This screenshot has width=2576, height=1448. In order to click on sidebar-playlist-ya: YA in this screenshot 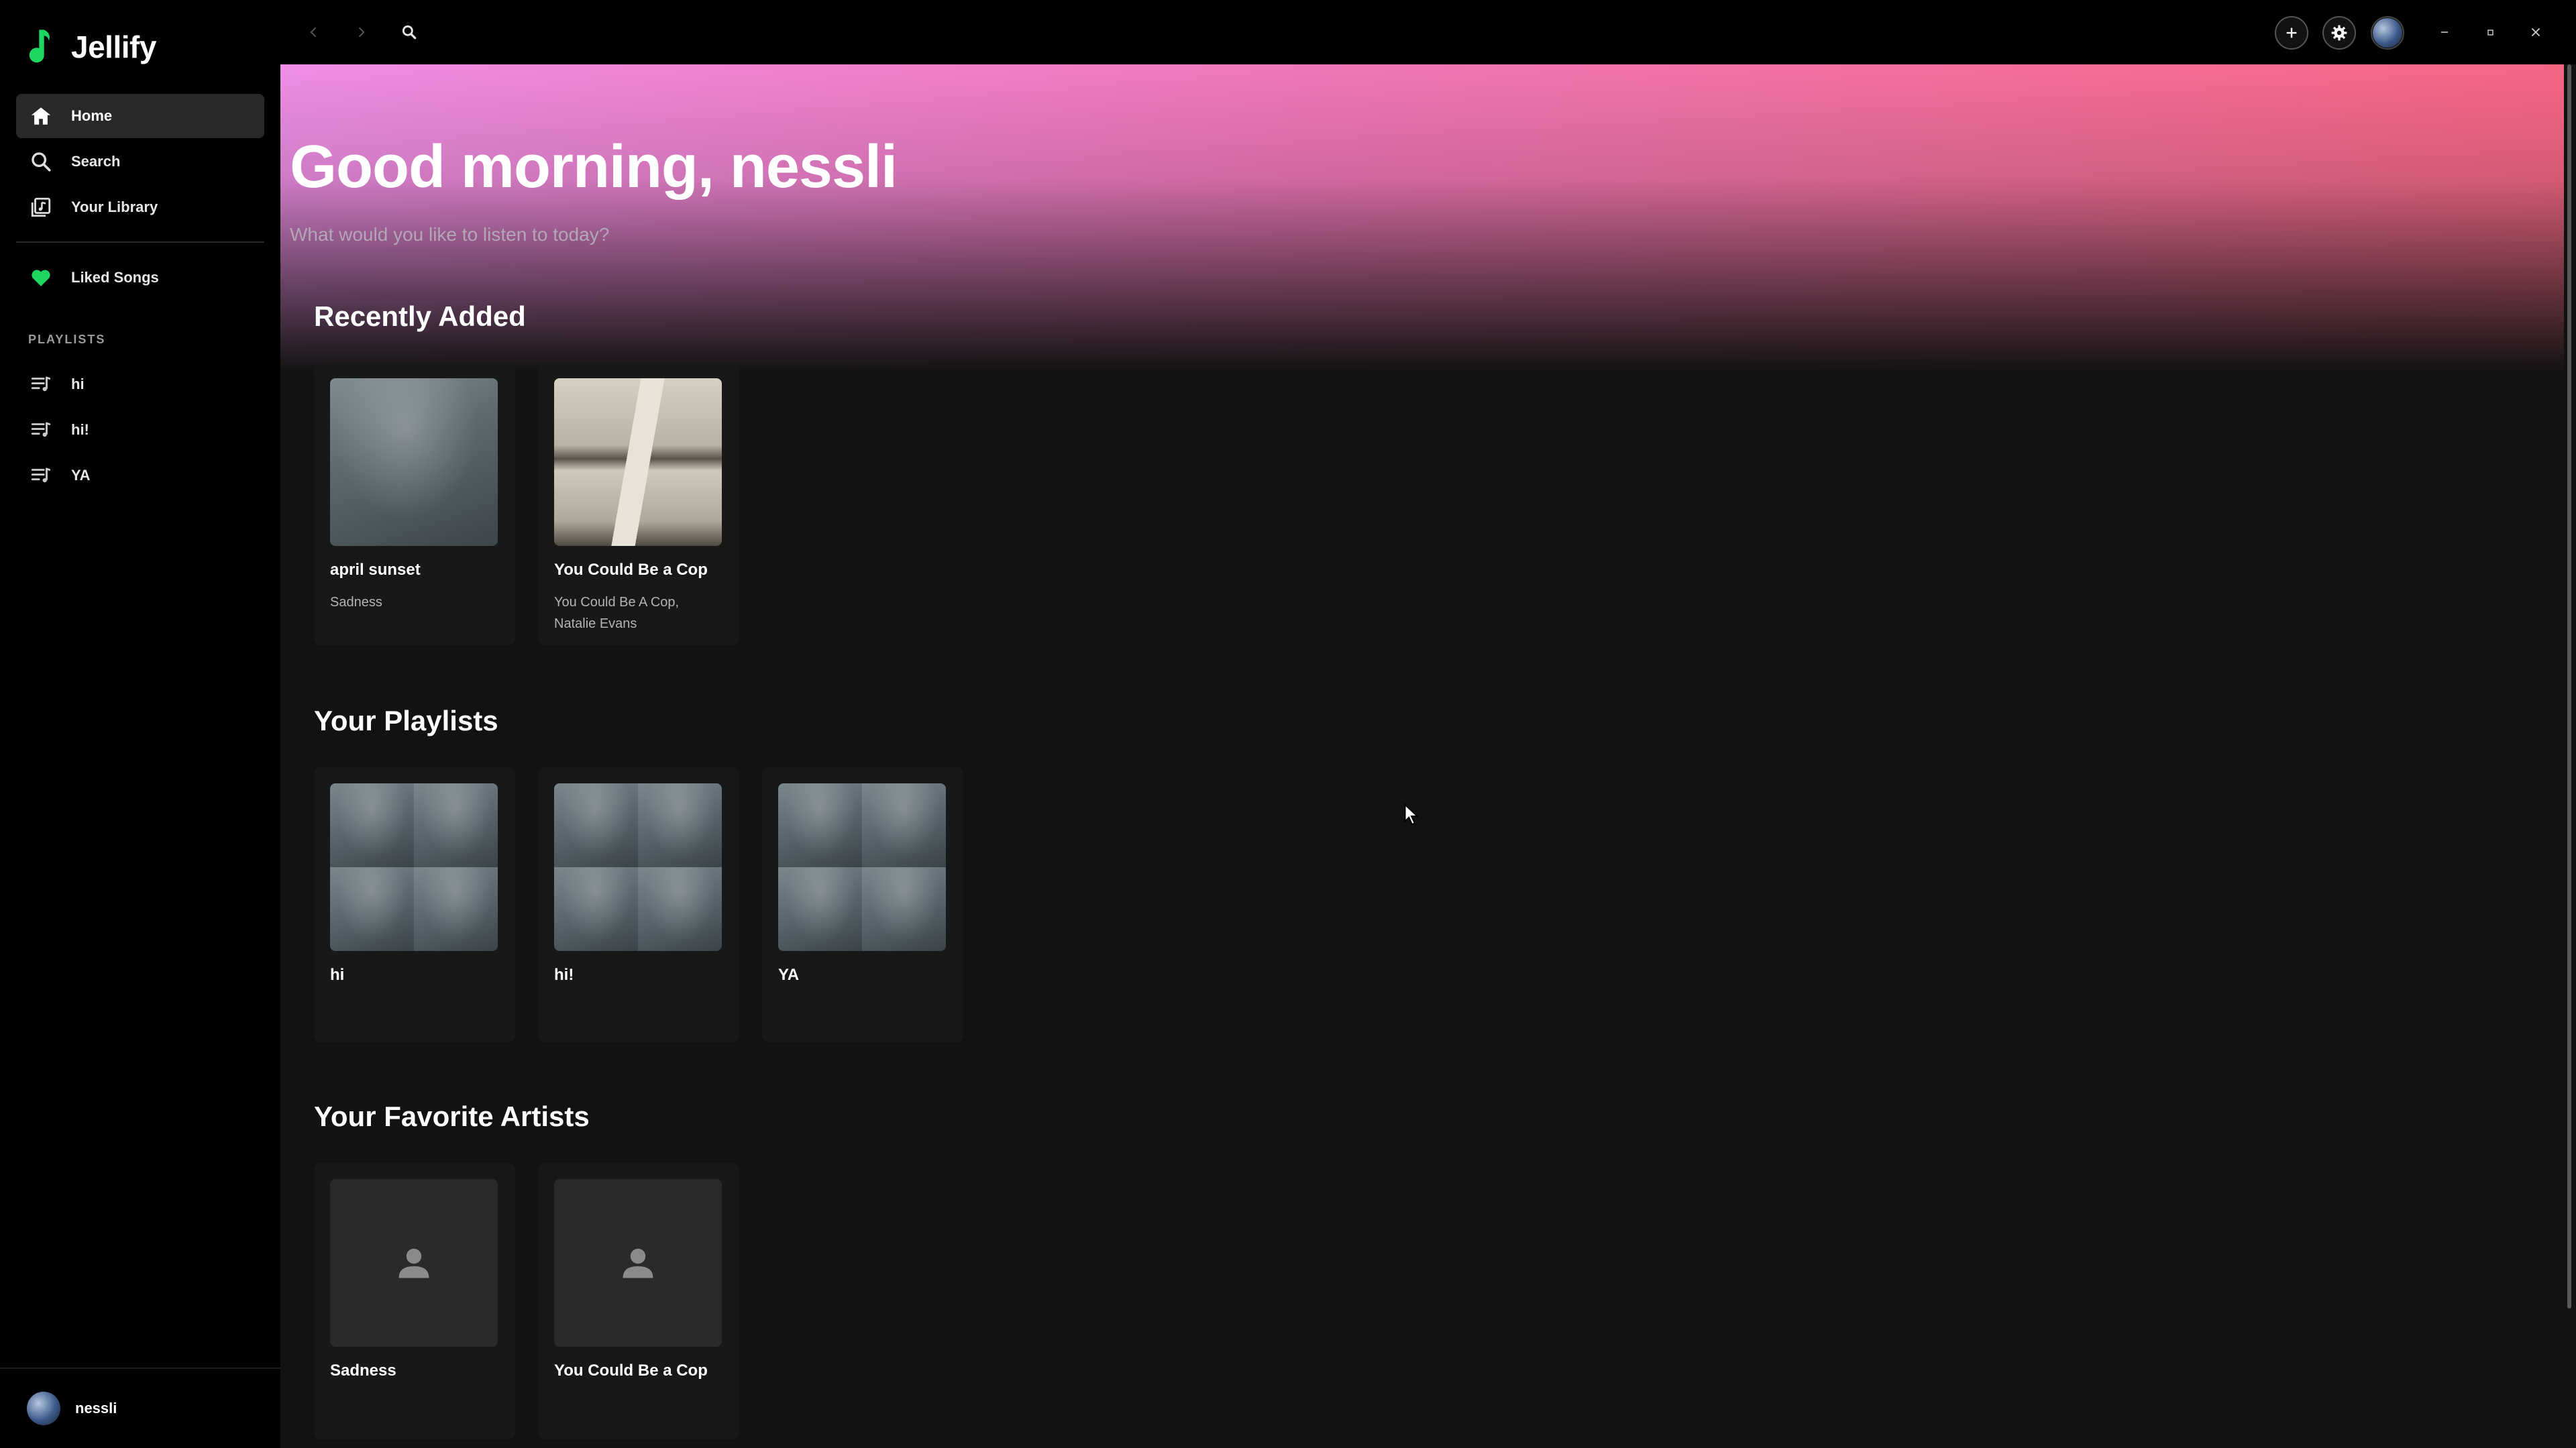, I will do `click(140, 475)`.